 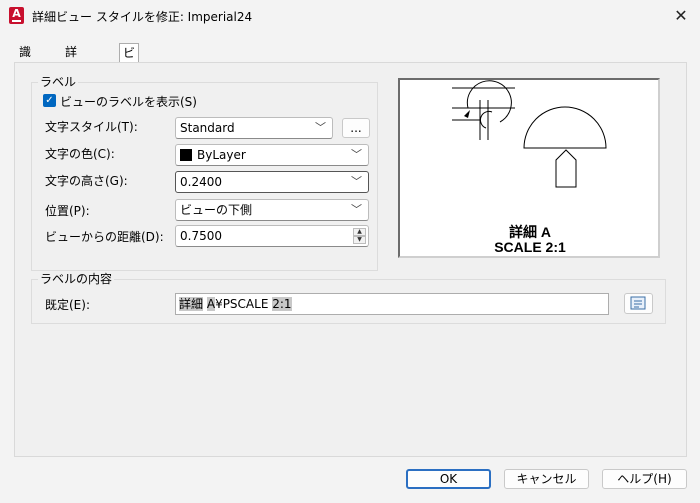 I want to click on spin-down-icon: ▼, so click(x=359, y=240).